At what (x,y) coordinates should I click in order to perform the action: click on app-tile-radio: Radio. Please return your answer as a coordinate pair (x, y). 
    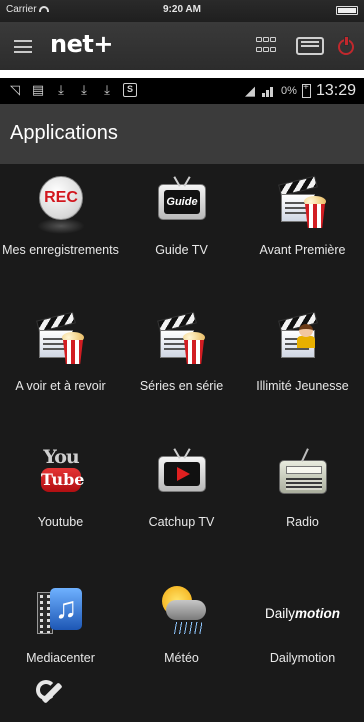
    Looking at the image, I should click on (302, 513).